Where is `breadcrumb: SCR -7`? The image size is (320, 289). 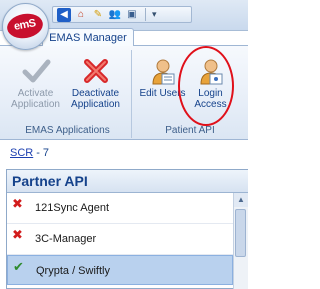 breadcrumb: SCR -7 is located at coordinates (29, 153).